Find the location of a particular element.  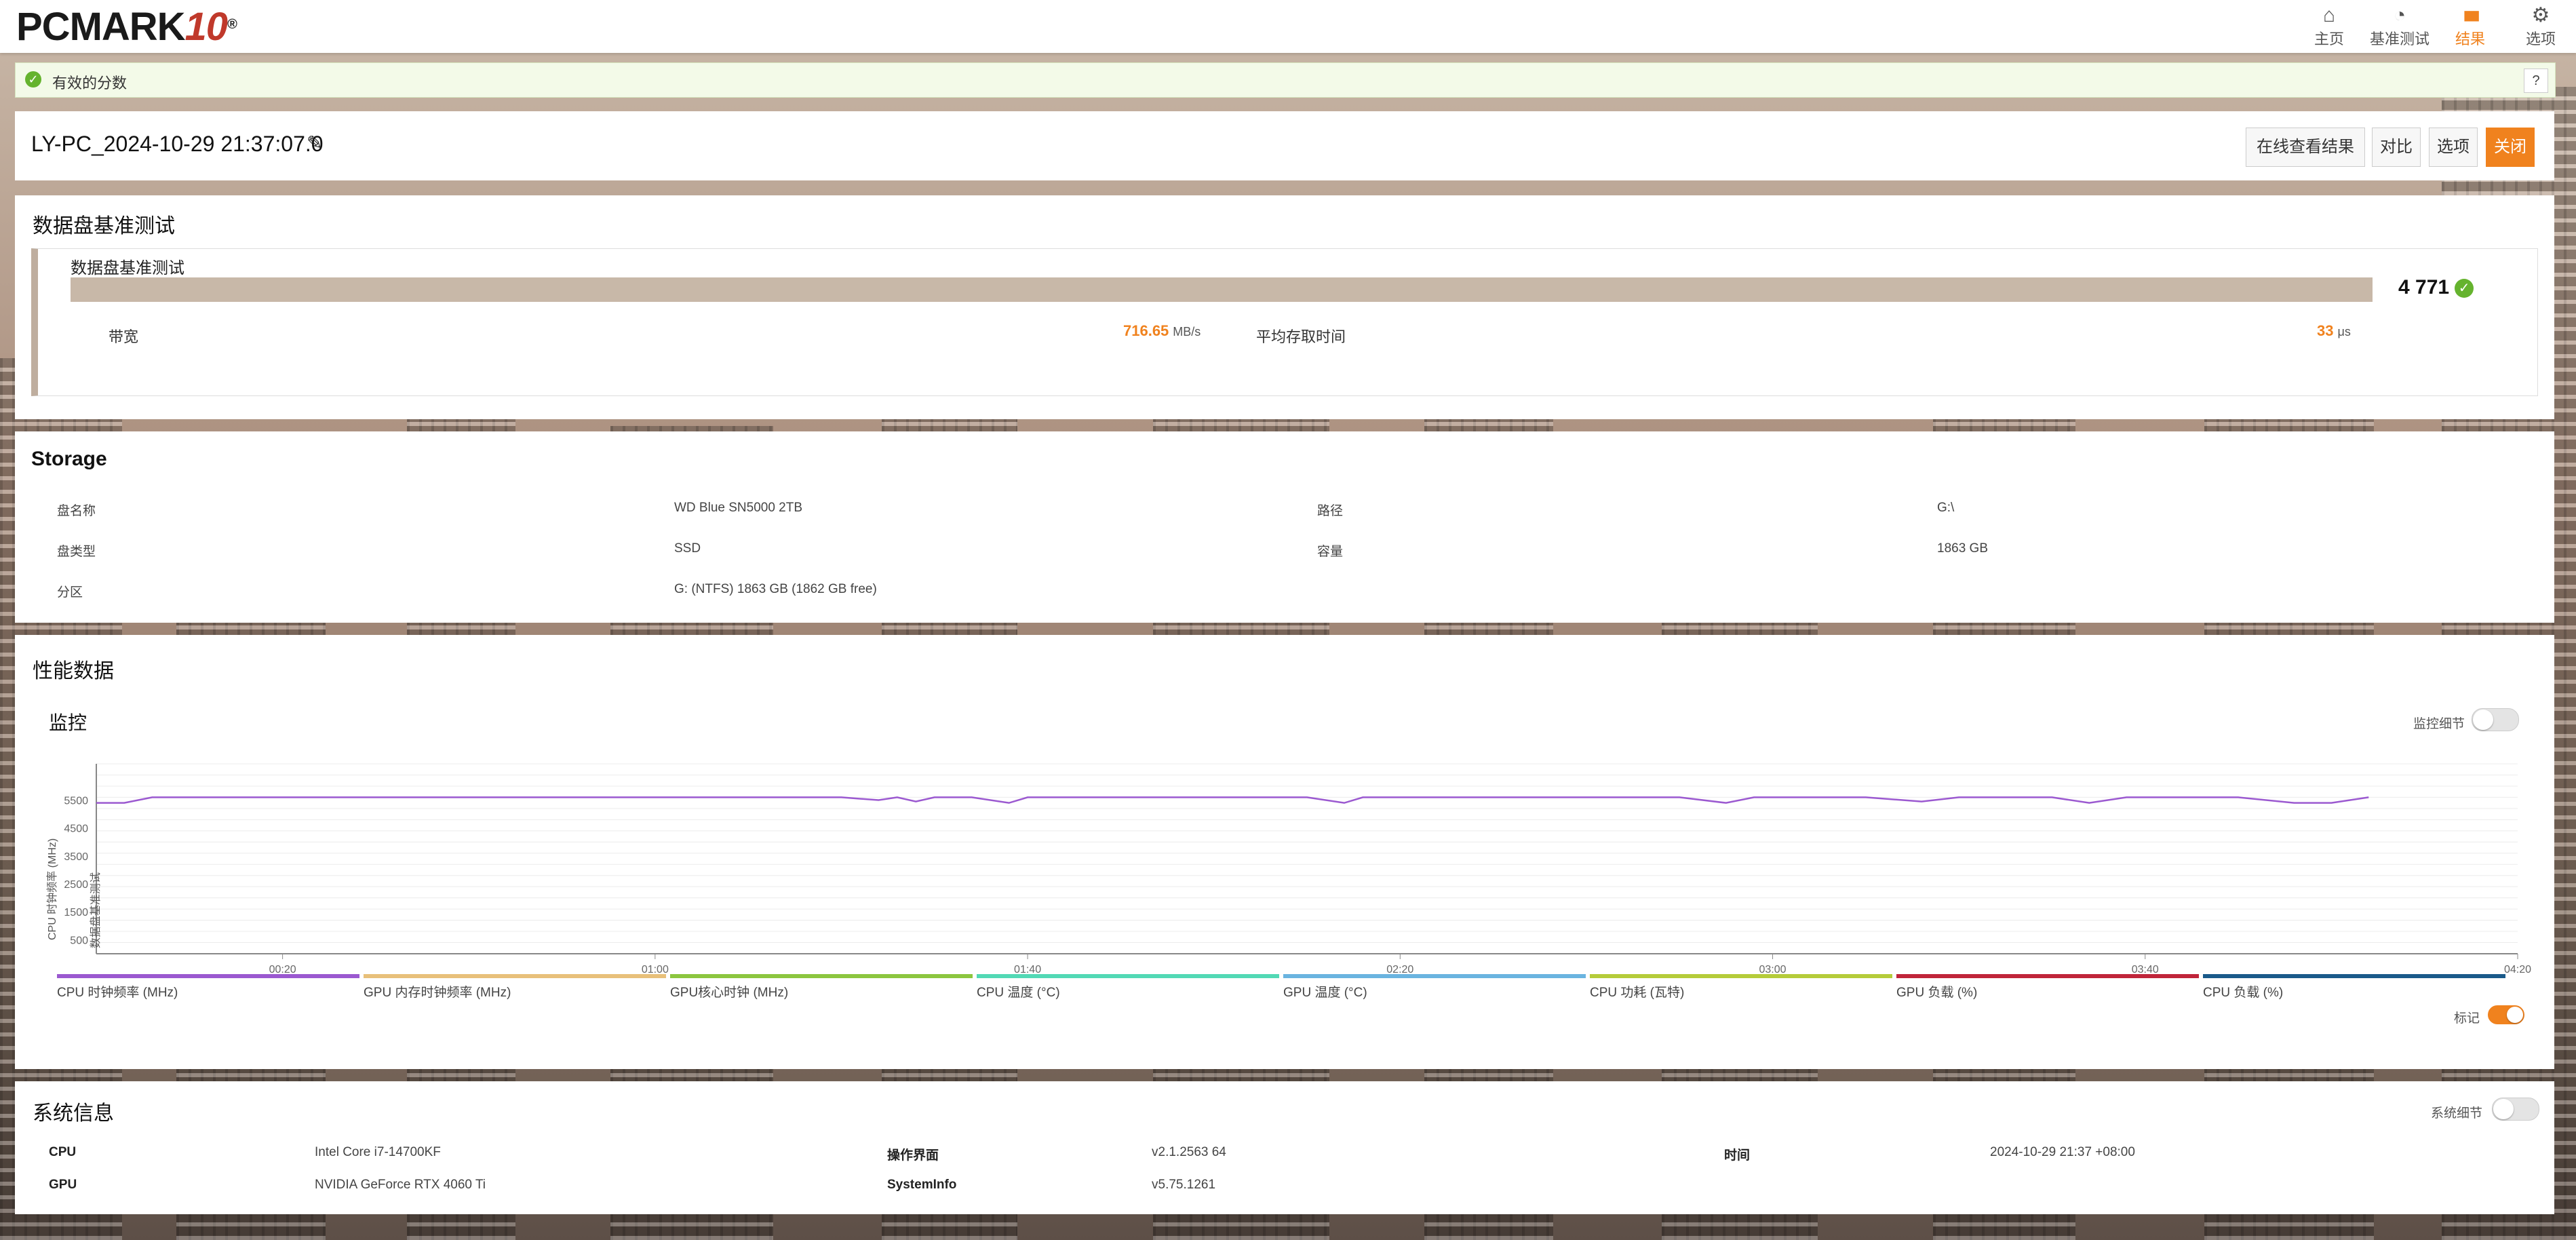

nav-options: ⚙ 选项 is located at coordinates (2540, 26).